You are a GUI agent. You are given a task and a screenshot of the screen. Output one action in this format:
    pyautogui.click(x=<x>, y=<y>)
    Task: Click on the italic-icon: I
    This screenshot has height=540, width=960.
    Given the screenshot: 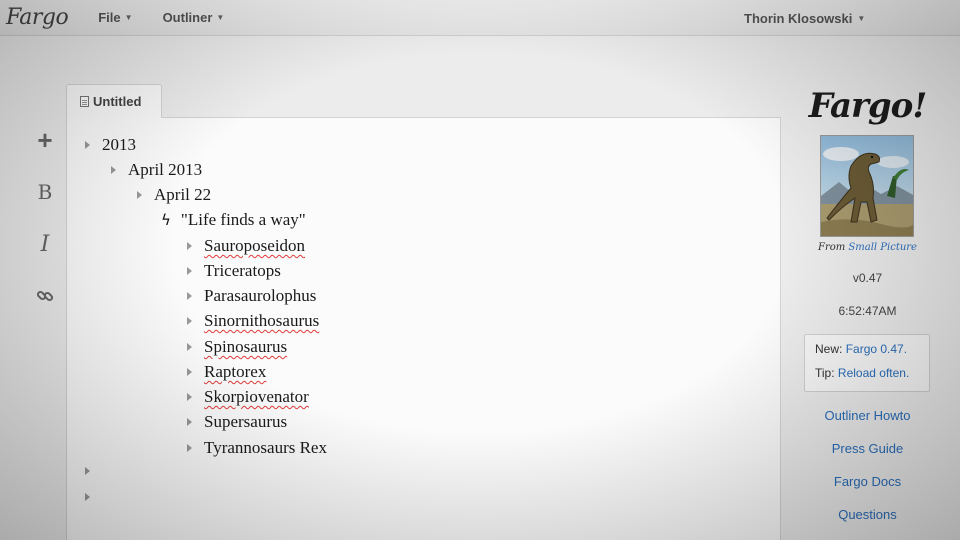 What is the action you would take?
    pyautogui.click(x=45, y=244)
    